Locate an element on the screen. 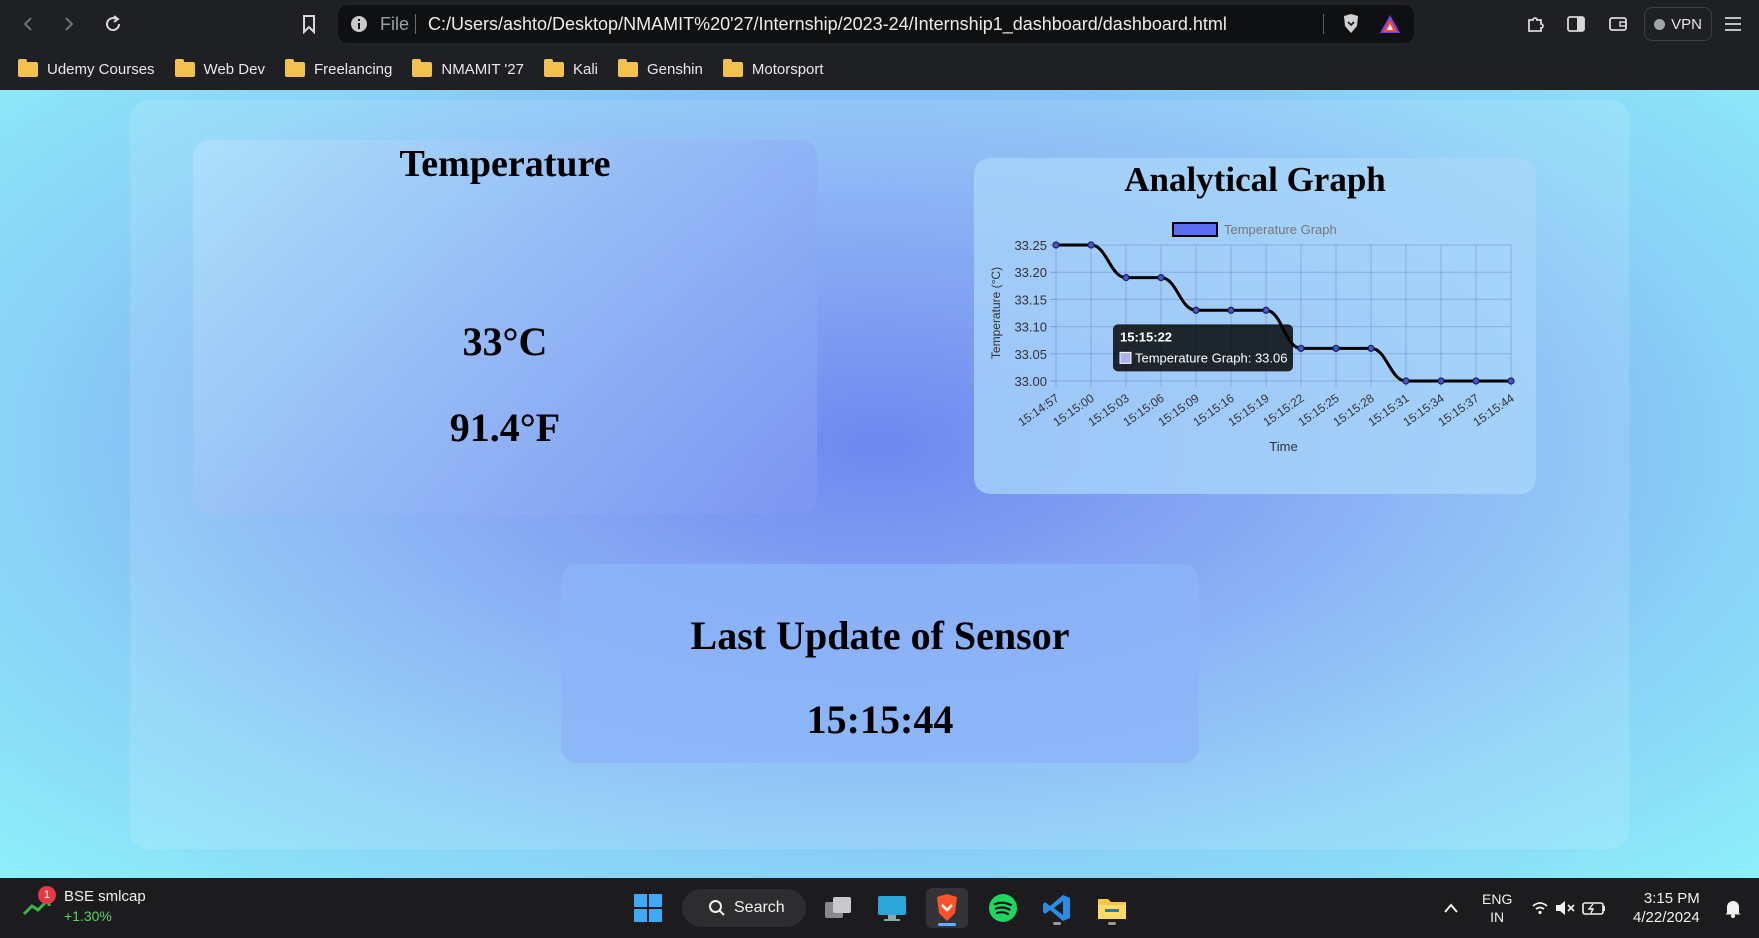 The height and width of the screenshot is (938, 1759). temperature-celsius: 33°C is located at coordinates (505, 341).